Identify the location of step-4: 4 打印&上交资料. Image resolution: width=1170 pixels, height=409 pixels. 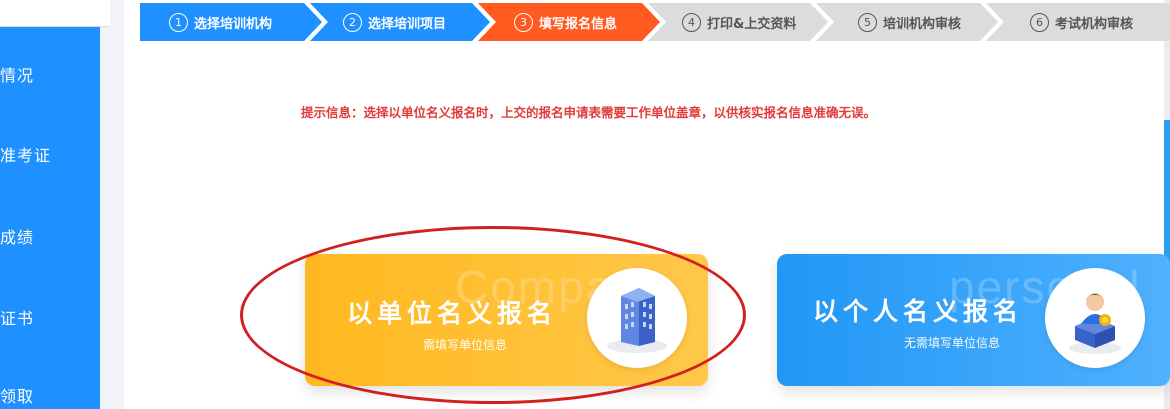
(739, 22).